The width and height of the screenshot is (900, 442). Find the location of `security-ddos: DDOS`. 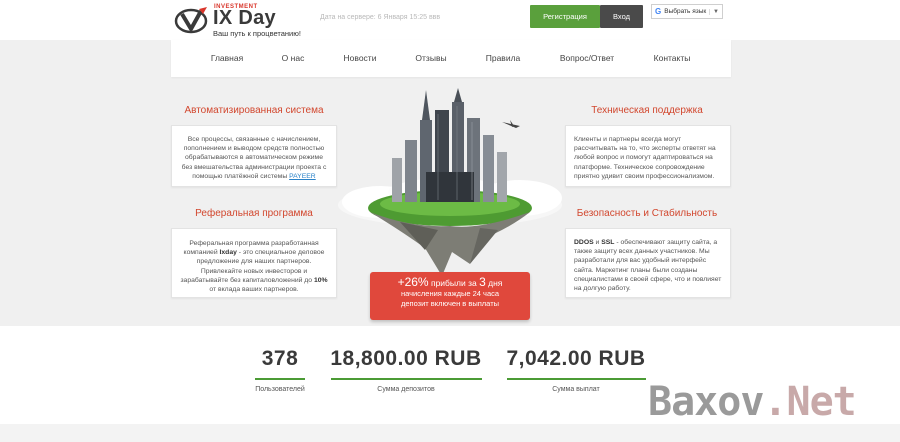

security-ddos: DDOS is located at coordinates (584, 242).